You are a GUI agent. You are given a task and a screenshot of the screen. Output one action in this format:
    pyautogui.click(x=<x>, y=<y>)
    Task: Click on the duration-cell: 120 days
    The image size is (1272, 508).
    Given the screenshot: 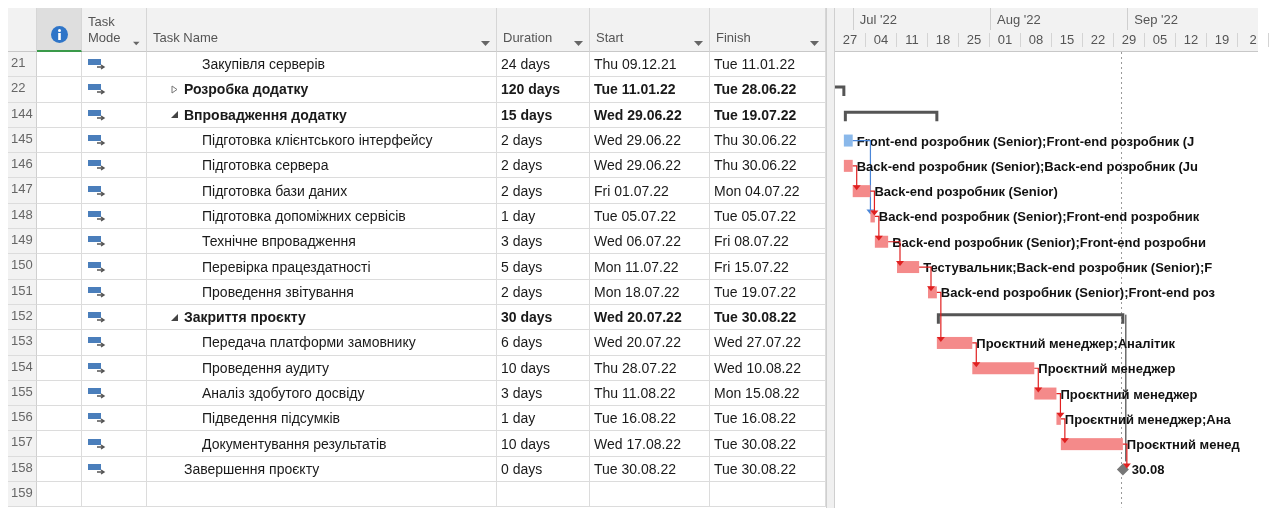 What is the action you would take?
    pyautogui.click(x=543, y=90)
    